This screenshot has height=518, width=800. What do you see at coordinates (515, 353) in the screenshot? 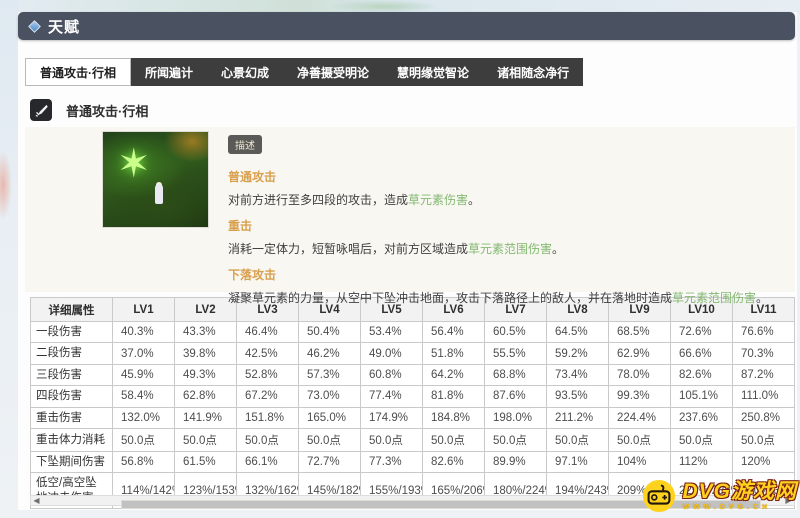
I see `stat-value-cell: 55.5%` at bounding box center [515, 353].